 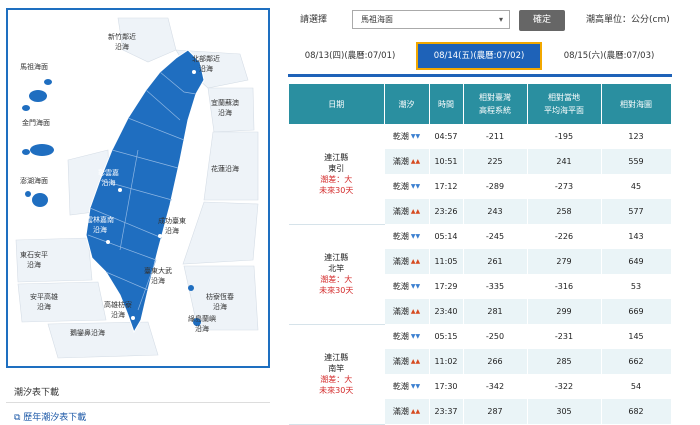 I want to click on zone-label-hengchun: 枋寮恆春 沿海, so click(x=220, y=302).